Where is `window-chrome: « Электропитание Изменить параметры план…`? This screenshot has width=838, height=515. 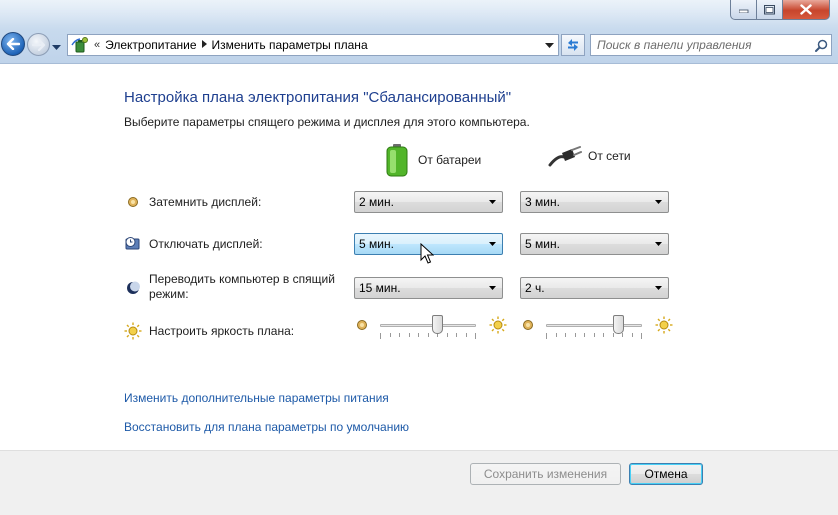 window-chrome: « Электропитание Изменить параметры план… is located at coordinates (419, 32).